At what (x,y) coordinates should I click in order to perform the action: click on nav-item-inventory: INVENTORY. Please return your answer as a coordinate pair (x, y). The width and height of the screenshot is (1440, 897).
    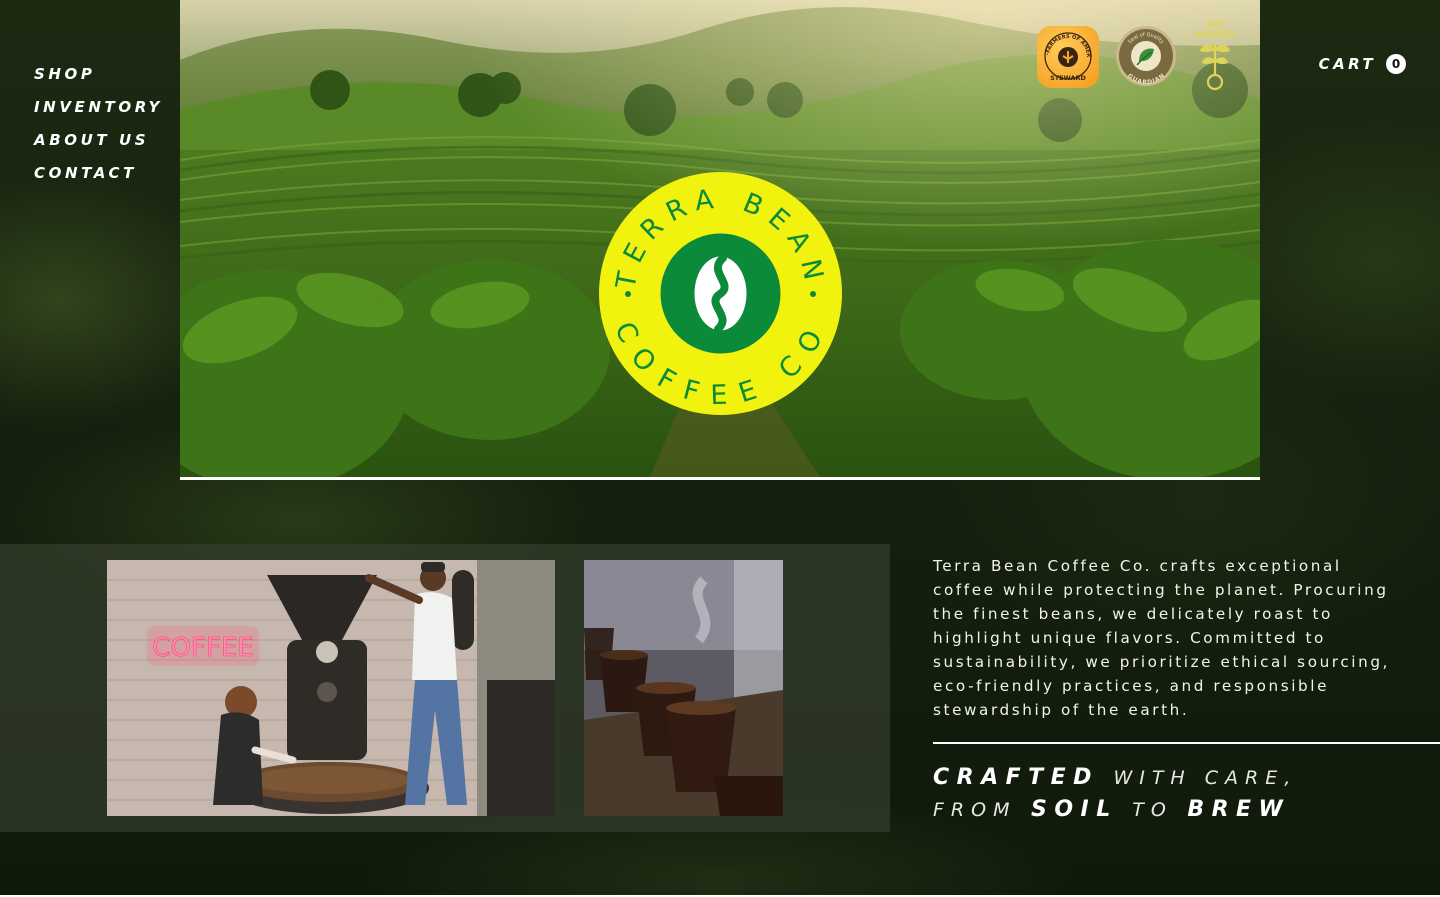
    Looking at the image, I should click on (98, 107).